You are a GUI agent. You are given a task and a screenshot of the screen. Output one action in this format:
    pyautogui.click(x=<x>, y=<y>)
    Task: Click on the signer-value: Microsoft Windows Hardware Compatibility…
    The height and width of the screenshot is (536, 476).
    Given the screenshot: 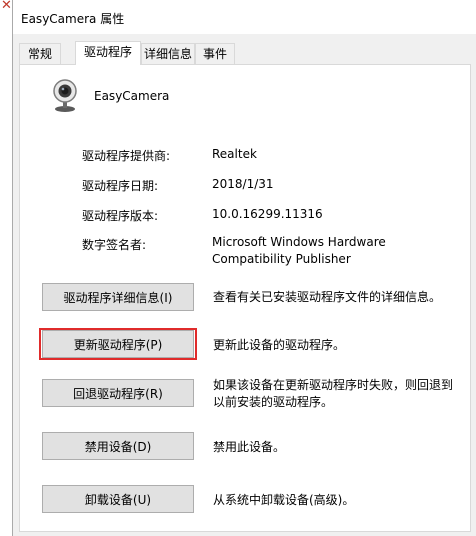 What is the action you would take?
    pyautogui.click(x=299, y=250)
    